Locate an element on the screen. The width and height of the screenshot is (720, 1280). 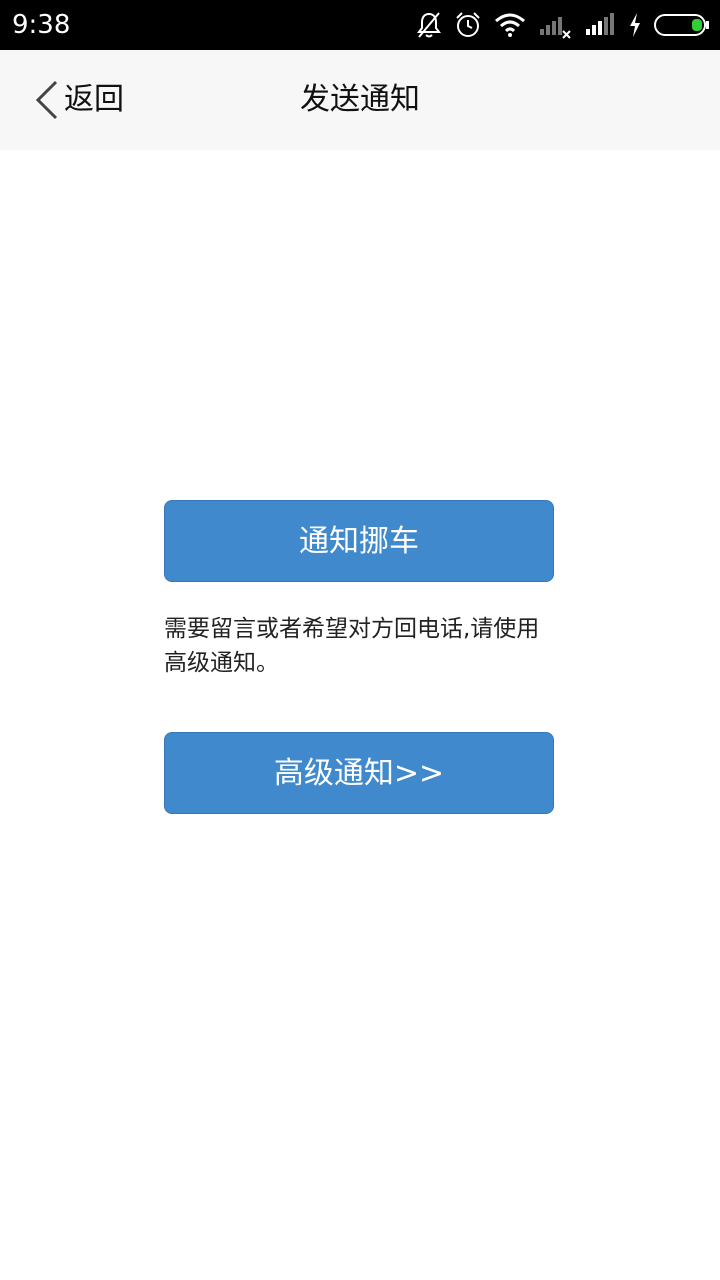
page-title: 发送通知 is located at coordinates (360, 99).